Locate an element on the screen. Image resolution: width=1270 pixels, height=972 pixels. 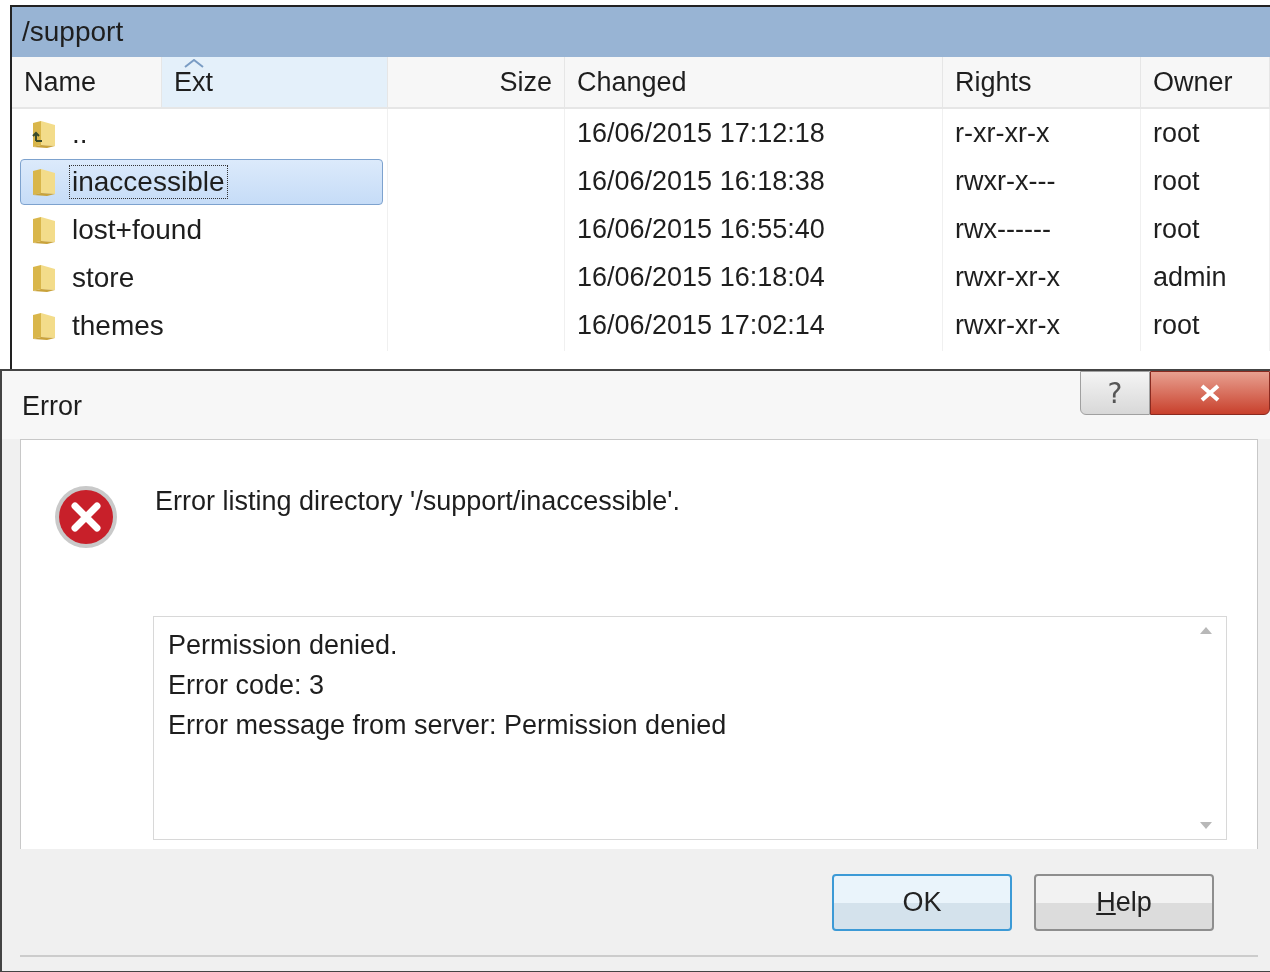
path-bar: /support is located at coordinates (641, 32).